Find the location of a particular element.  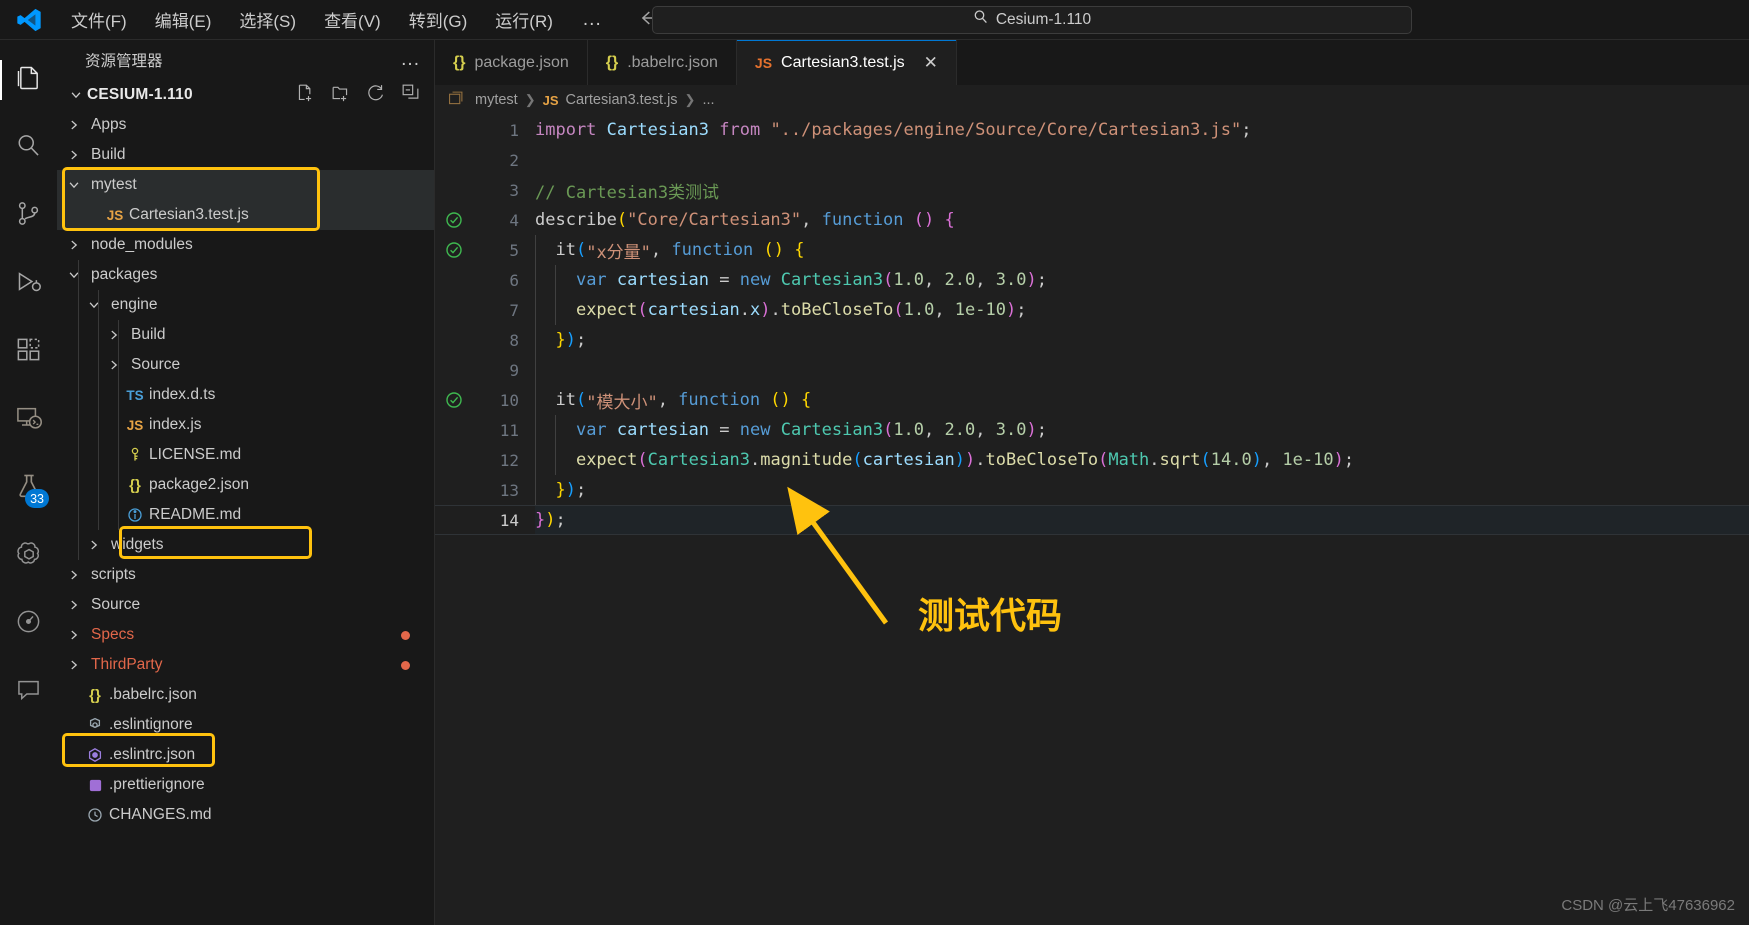

code-token: expect is located at coordinates (606, 460).